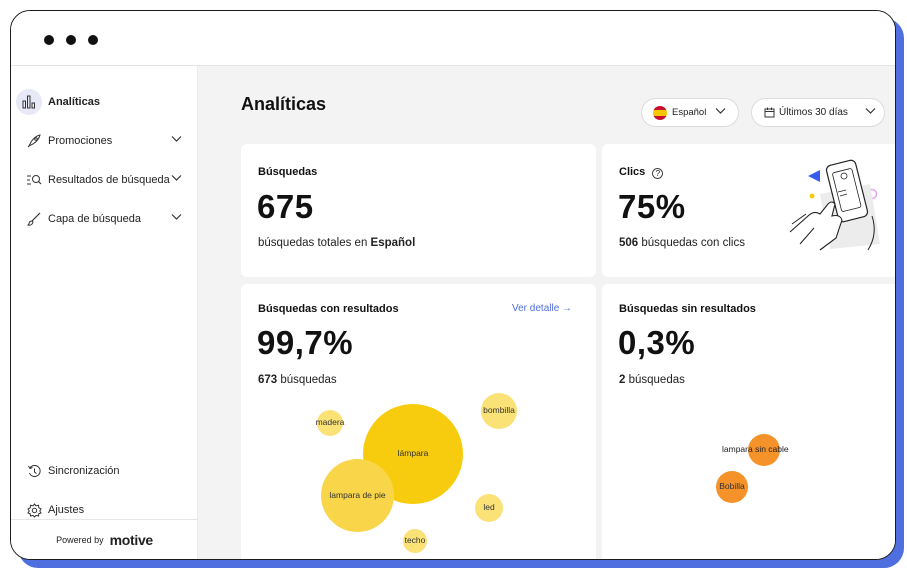 The height and width of the screenshot is (570, 907). Describe the element at coordinates (660, 113) in the screenshot. I see `spain-flag-icon` at that location.